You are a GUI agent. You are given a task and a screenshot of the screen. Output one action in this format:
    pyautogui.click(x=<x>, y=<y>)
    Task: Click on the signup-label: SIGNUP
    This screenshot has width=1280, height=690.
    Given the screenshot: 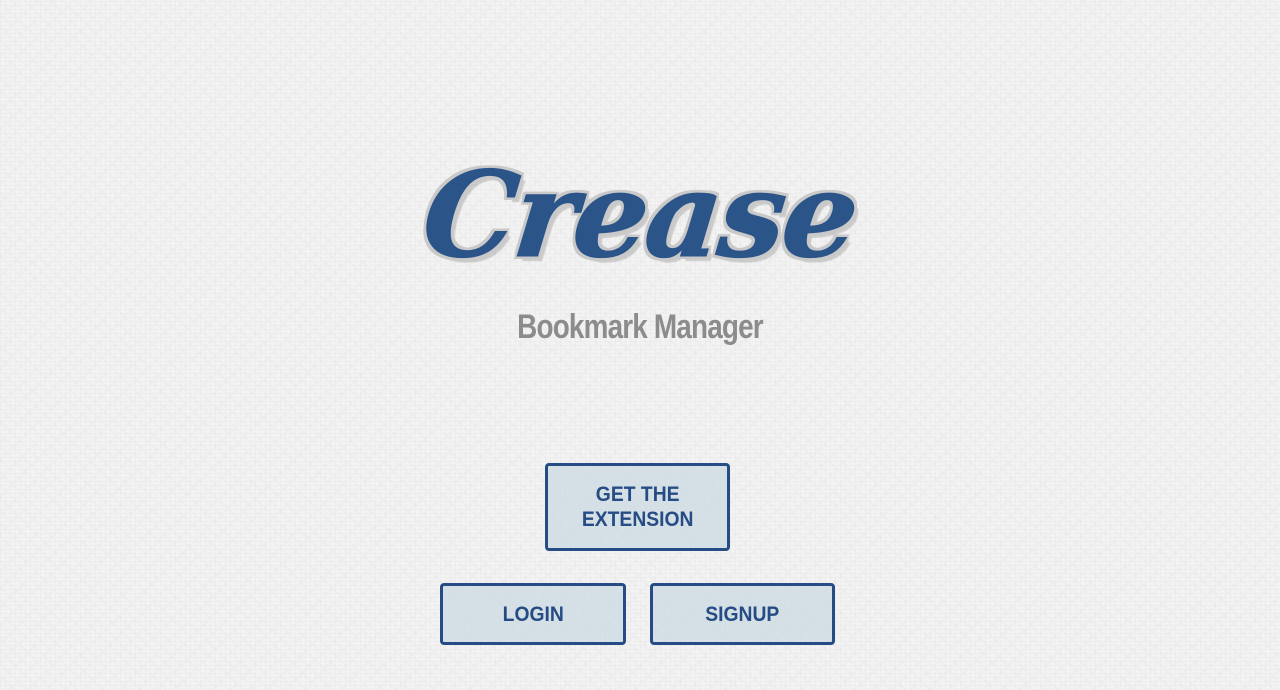 What is the action you would take?
    pyautogui.click(x=742, y=614)
    